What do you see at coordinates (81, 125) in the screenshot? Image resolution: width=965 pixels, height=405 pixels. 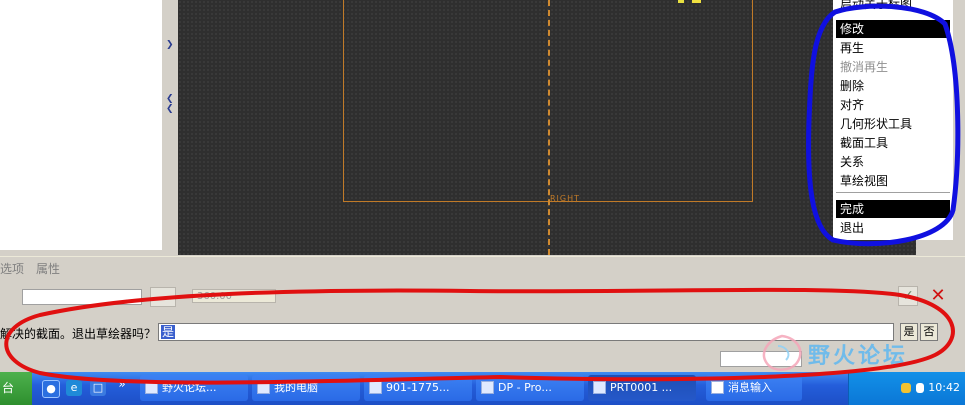 I see `model-tree-panel` at bounding box center [81, 125].